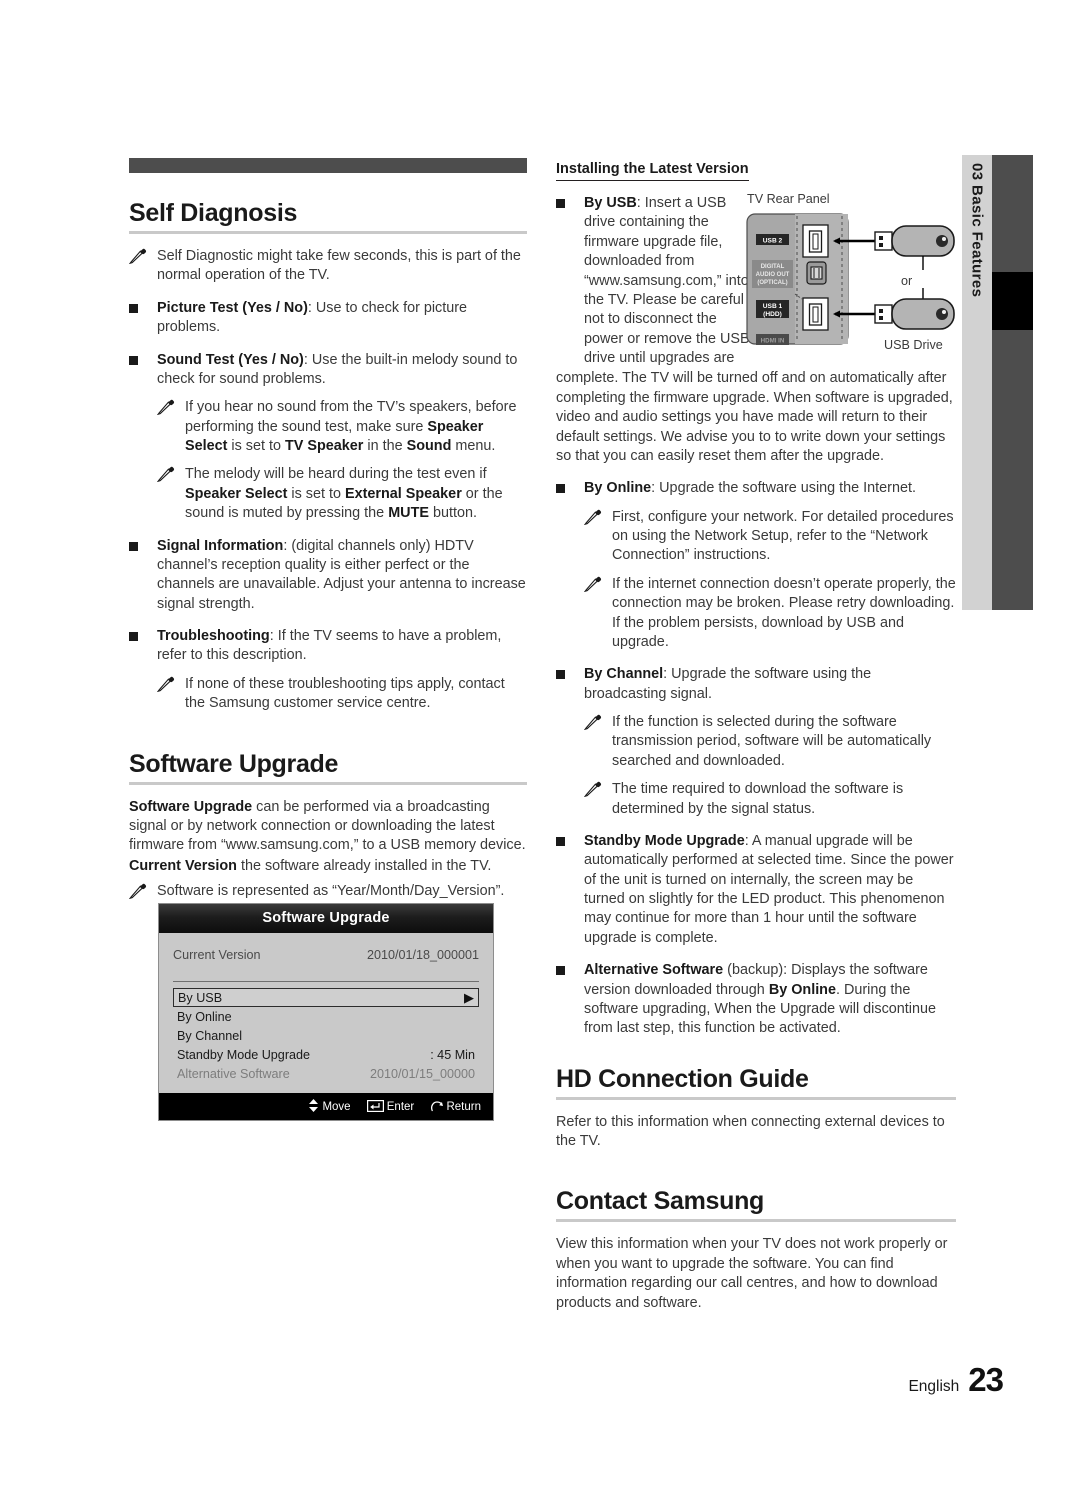 Image resolution: width=1080 pixels, height=1494 pixels. What do you see at coordinates (773, 341) in the screenshot?
I see `svg-text: HDMI IN` at bounding box center [773, 341].